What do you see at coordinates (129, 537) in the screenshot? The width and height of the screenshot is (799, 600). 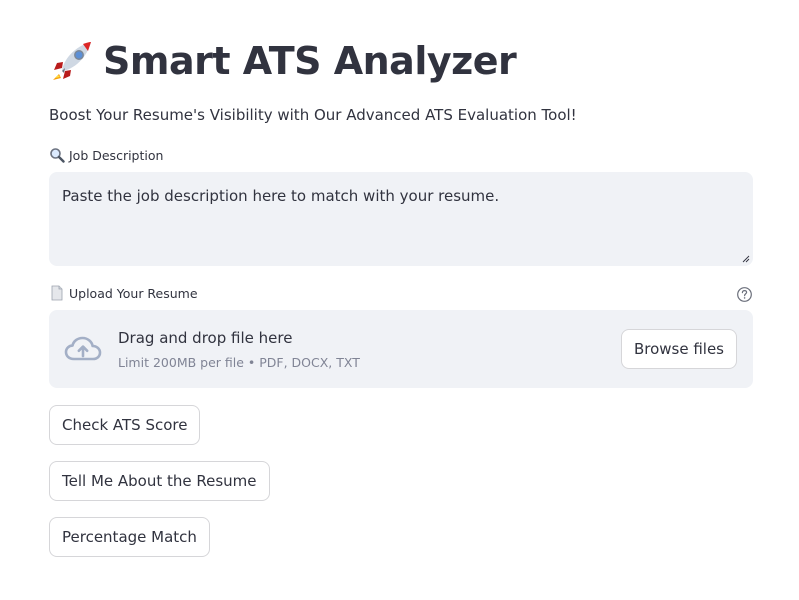 I see `percentage-match-button: Percentage Match` at bounding box center [129, 537].